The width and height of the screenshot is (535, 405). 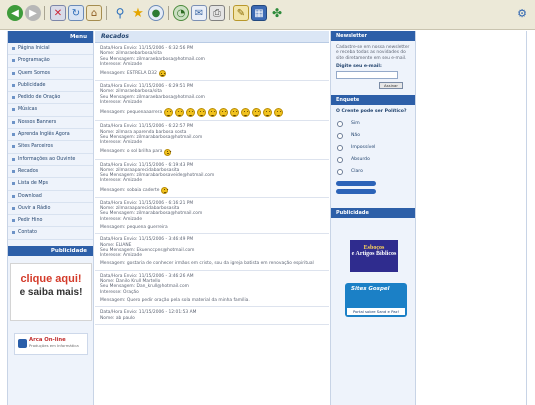 What do you see at coordinates (373, 136) in the screenshot?
I see `poll-option: Não` at bounding box center [373, 136].